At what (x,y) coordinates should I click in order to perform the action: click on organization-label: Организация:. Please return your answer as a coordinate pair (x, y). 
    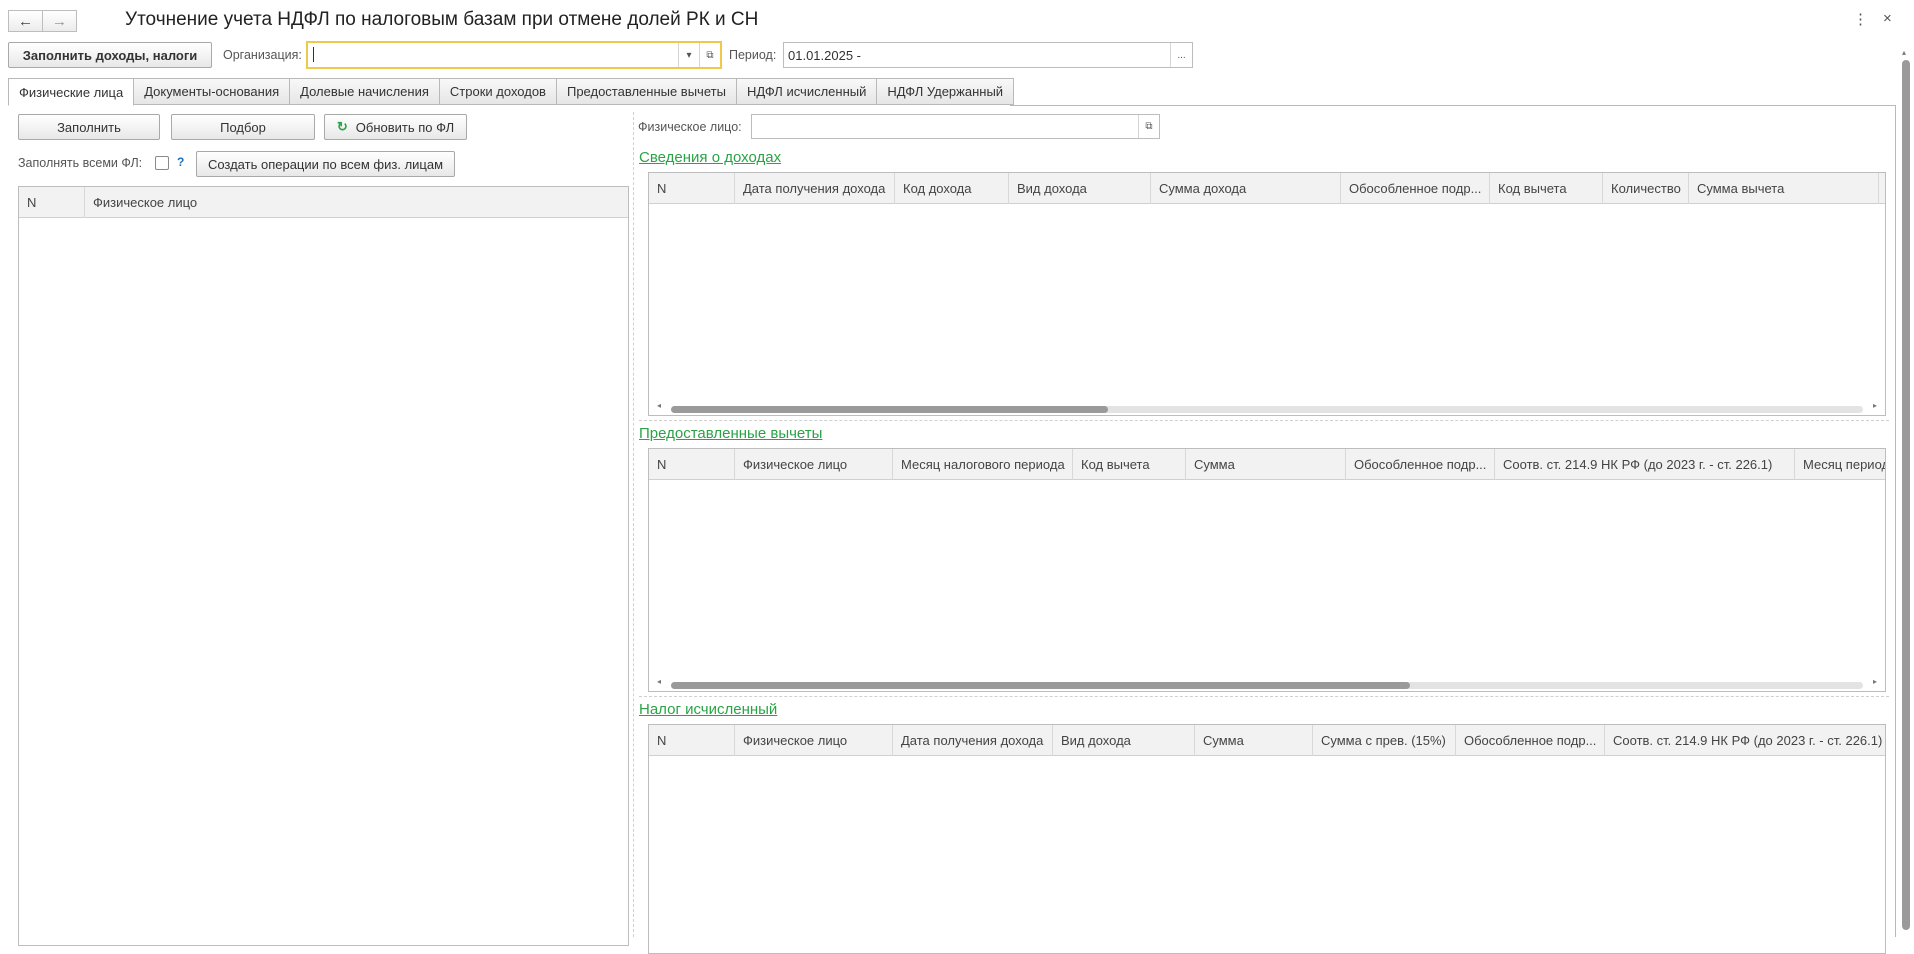
    Looking at the image, I should click on (262, 55).